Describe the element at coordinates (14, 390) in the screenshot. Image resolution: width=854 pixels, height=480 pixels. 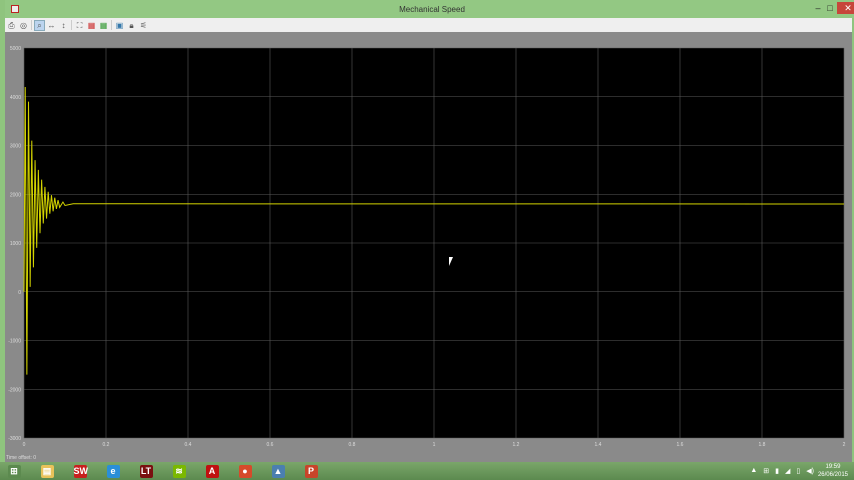
I see `y-tick-label: -2000` at that location.